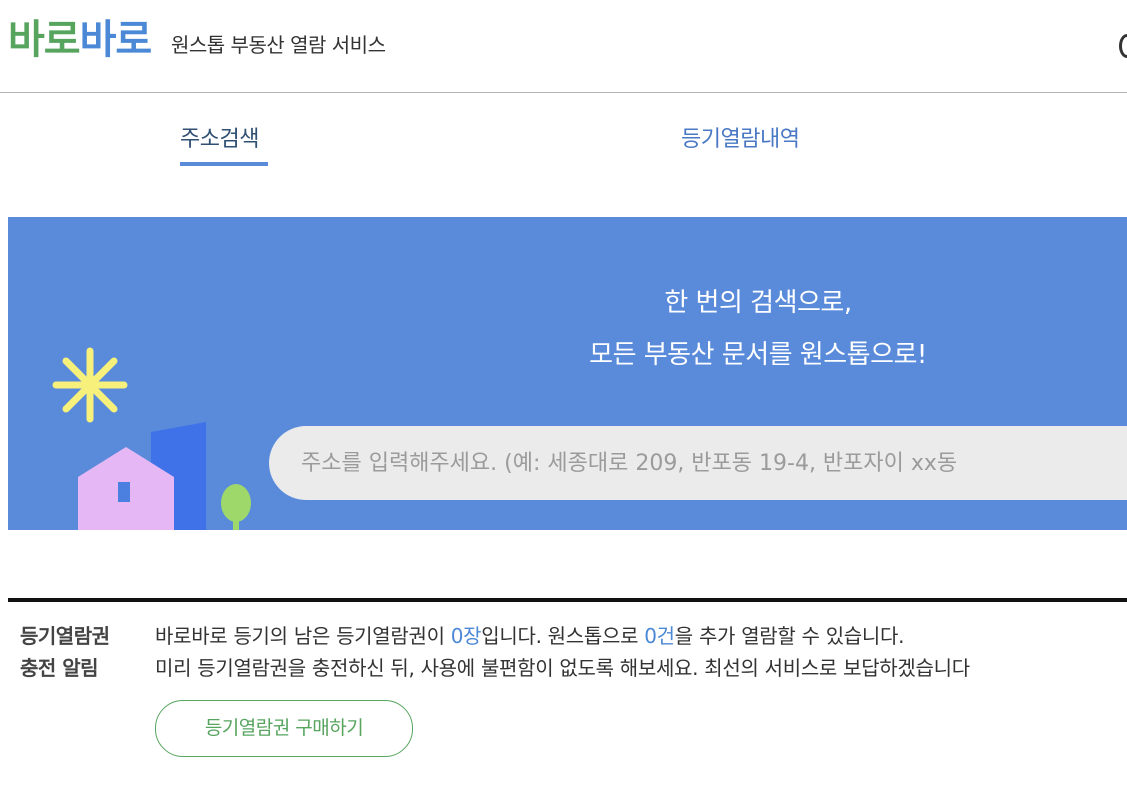 The height and width of the screenshot is (794, 1127). Describe the element at coordinates (758, 303) in the screenshot. I see `banner-headline-line1: 한 번의 검색으로,` at that location.